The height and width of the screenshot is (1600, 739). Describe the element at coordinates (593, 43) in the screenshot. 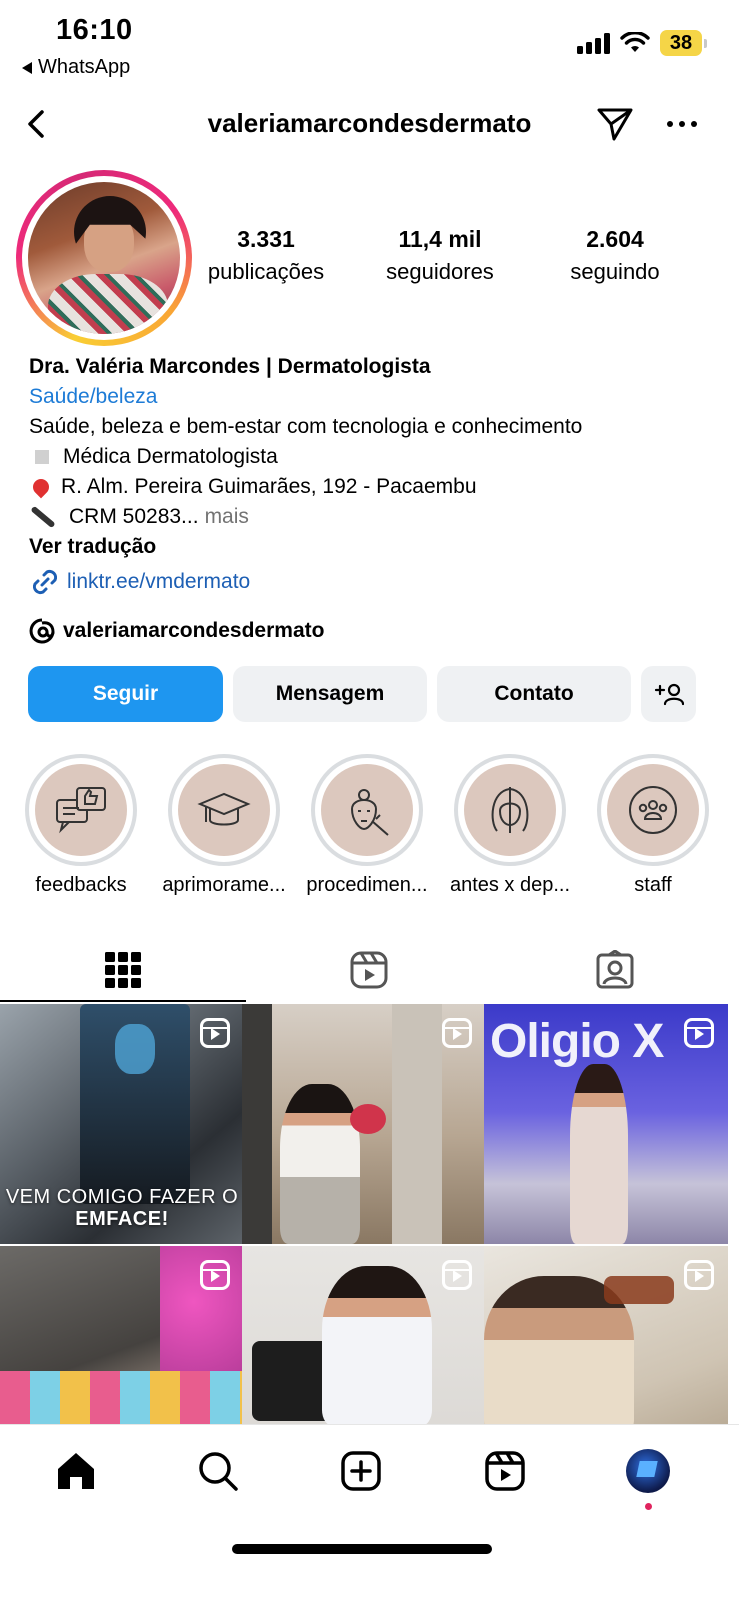

I see `cellular-signal-icon` at that location.